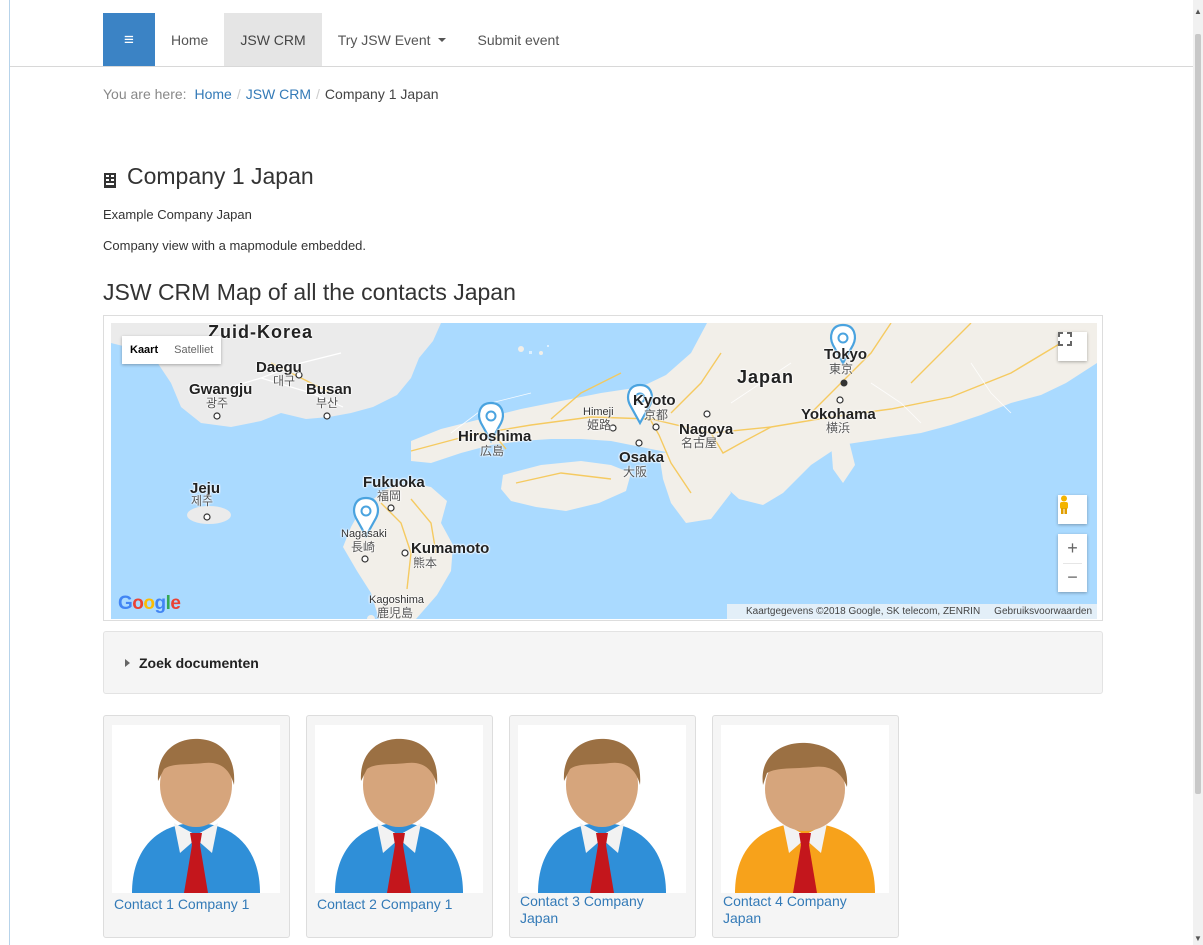  Describe the element at coordinates (127, 662) in the screenshot. I see `expand-triangle-icon` at that location.